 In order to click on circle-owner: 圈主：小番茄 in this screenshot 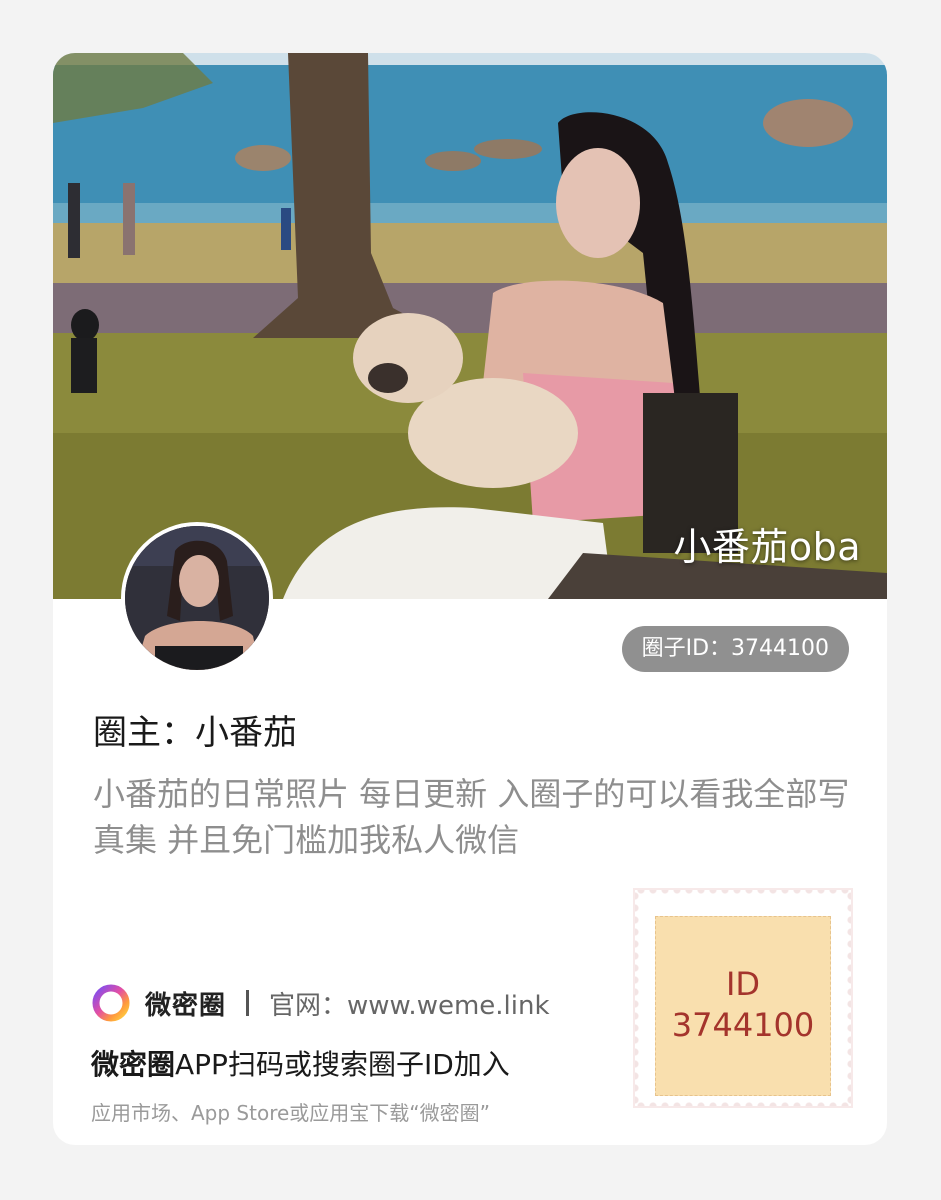, I will do `click(195, 733)`.